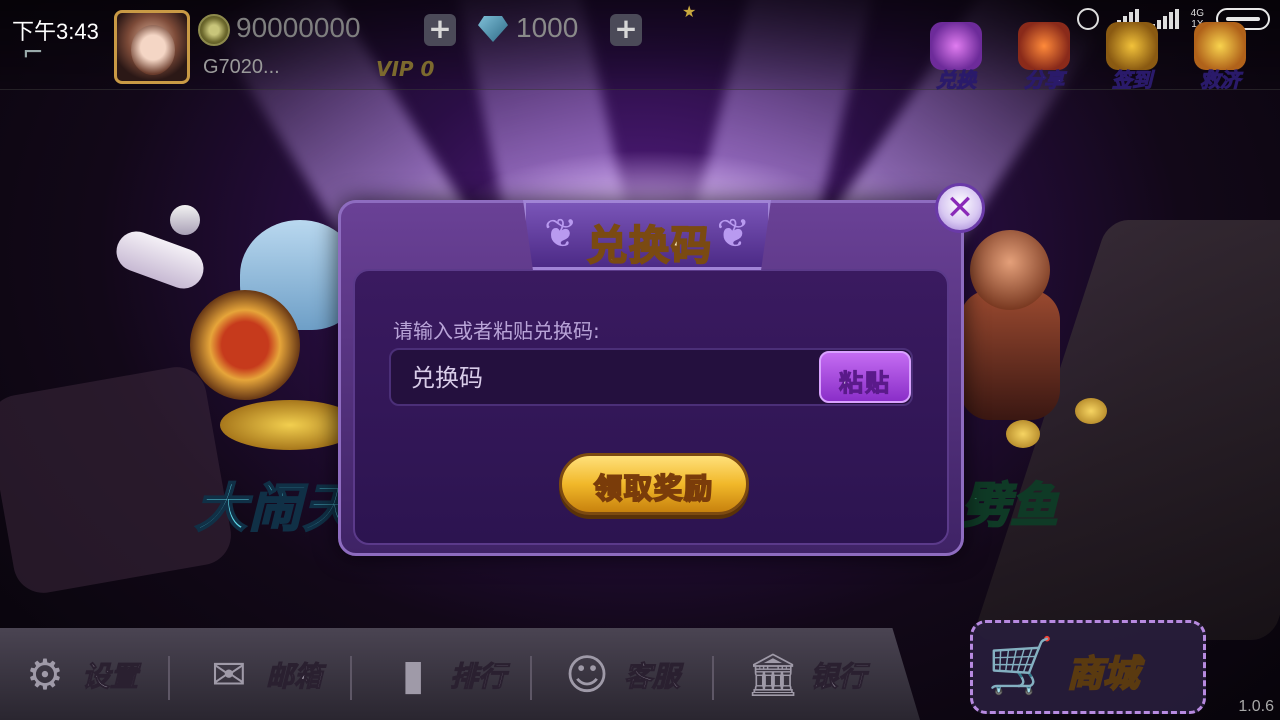  Describe the element at coordinates (405, 69) in the screenshot. I see `vip-badge: VIP 0` at that location.